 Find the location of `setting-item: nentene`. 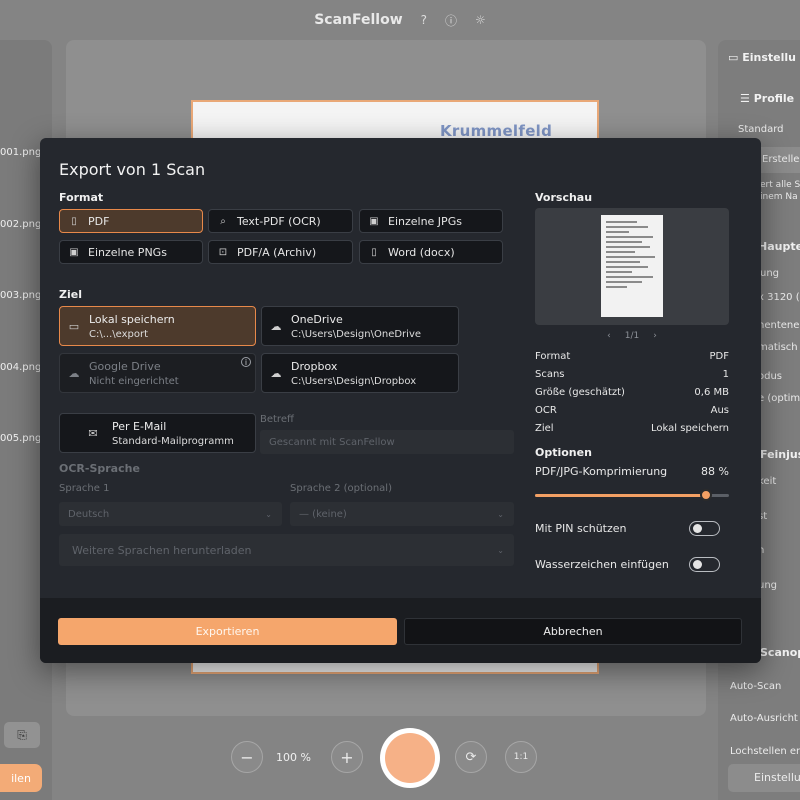

setting-item: nentene is located at coordinates (778, 325).